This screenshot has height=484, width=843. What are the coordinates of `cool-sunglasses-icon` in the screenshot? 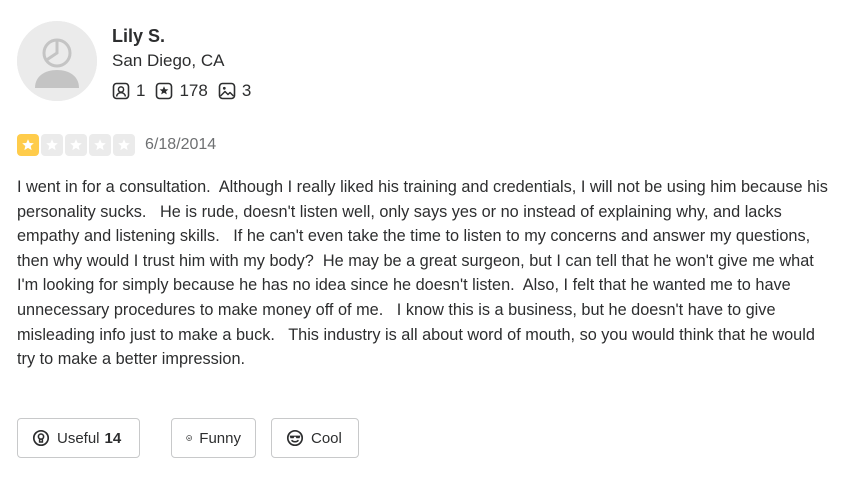 It's located at (295, 438).